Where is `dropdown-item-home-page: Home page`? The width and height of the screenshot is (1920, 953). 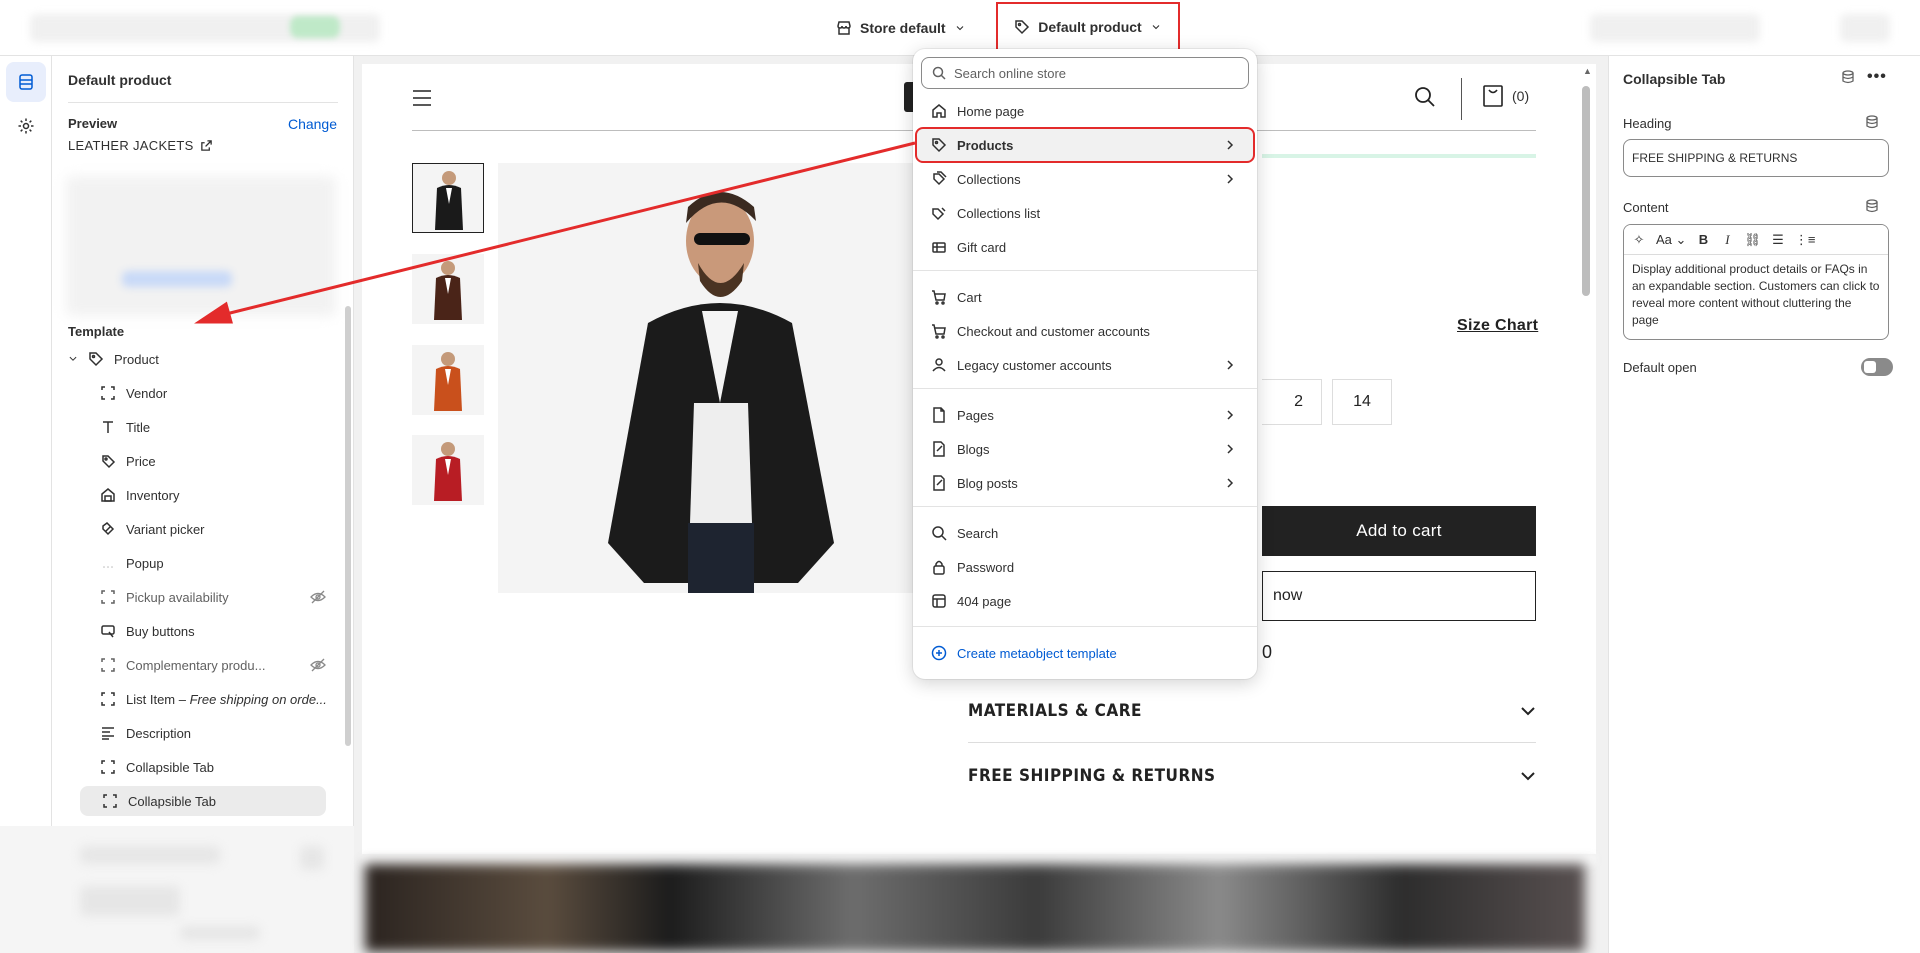 dropdown-item-home-page: Home page is located at coordinates (1085, 111).